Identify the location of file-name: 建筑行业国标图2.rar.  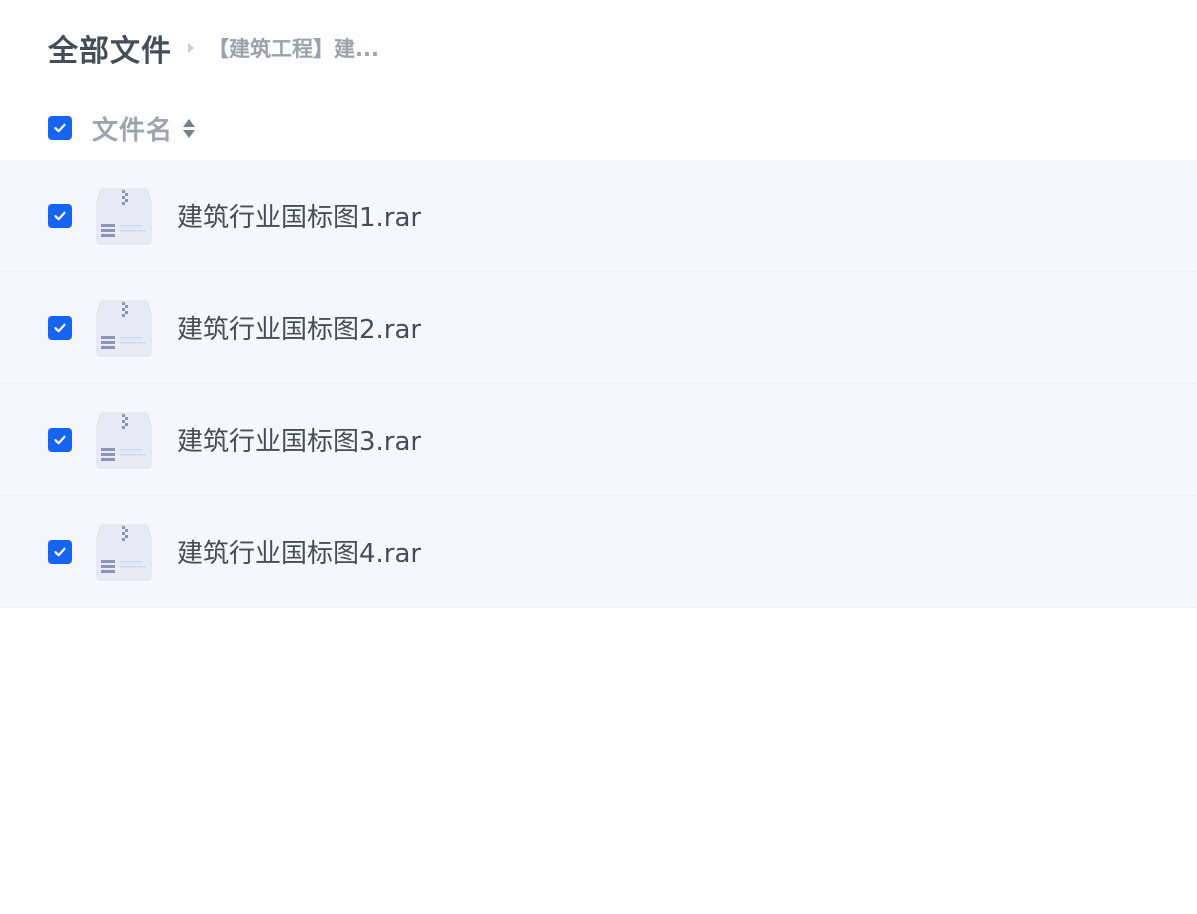
(299, 327).